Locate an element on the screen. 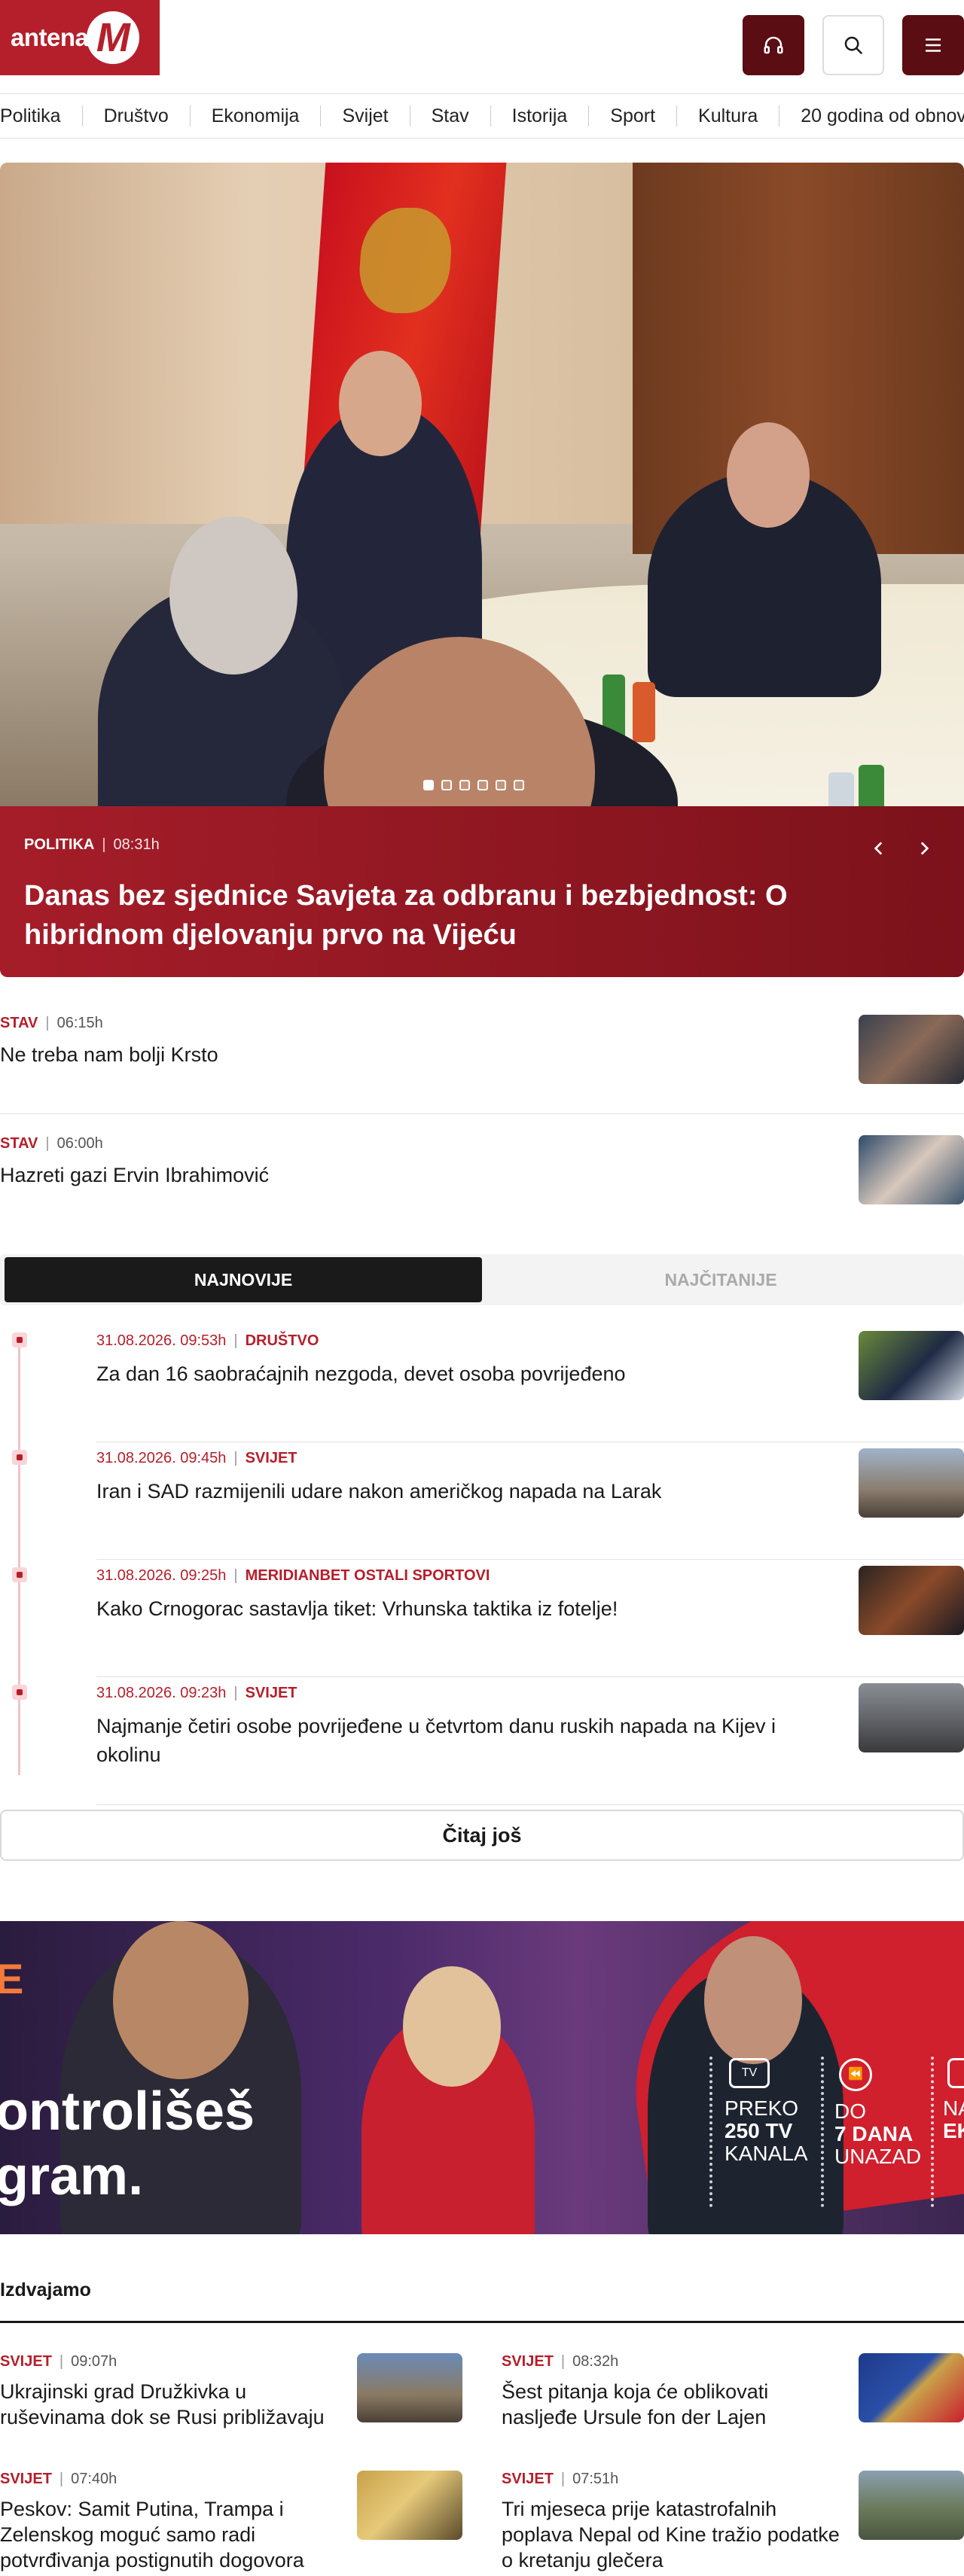 Image resolution: width=964 pixels, height=2576 pixels. promo-line: UNAZAD is located at coordinates (878, 2156).